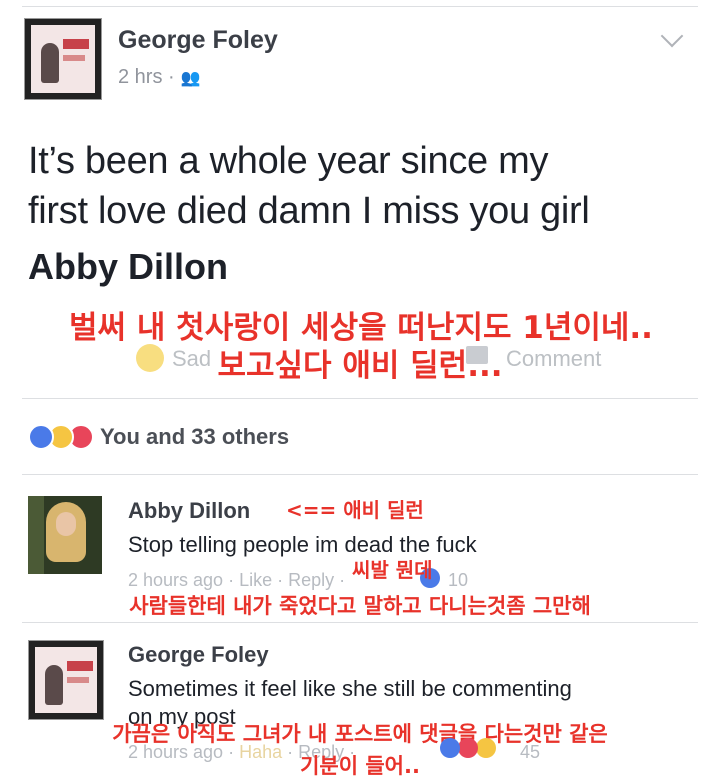 The image size is (720, 781). I want to click on post-author-name: George Foley, so click(198, 40).